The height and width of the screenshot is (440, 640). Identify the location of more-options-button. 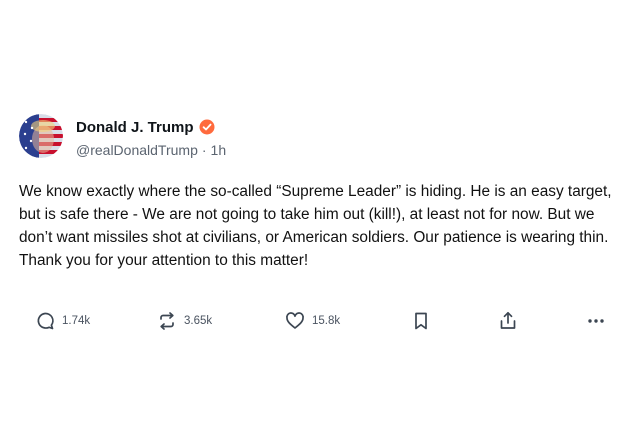
(596, 321).